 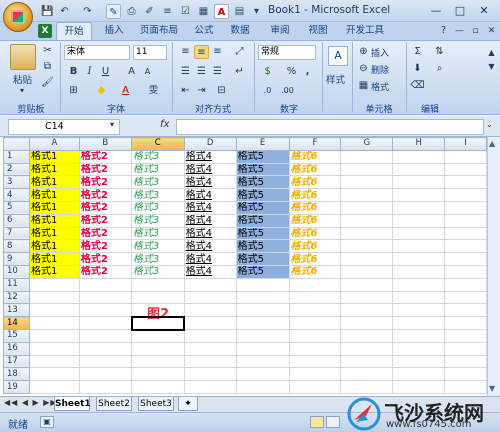 I want to click on cell-d17, so click(x=210, y=361).